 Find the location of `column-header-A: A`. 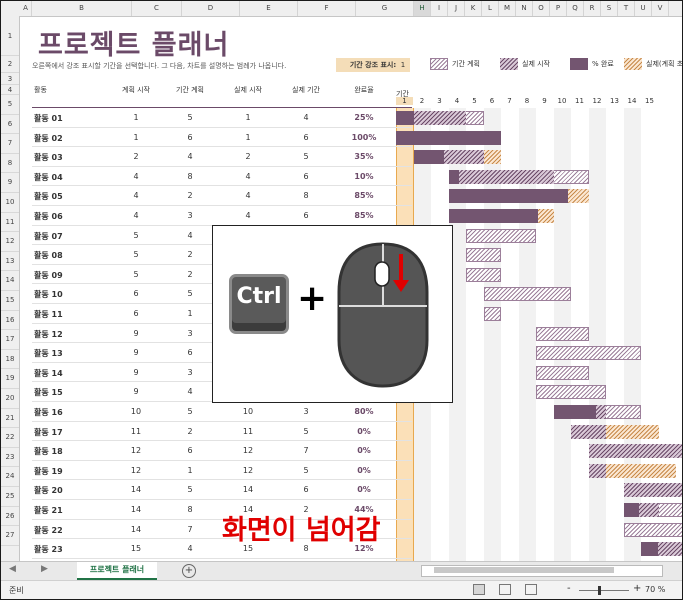

column-header-A: A is located at coordinates (26, 8).